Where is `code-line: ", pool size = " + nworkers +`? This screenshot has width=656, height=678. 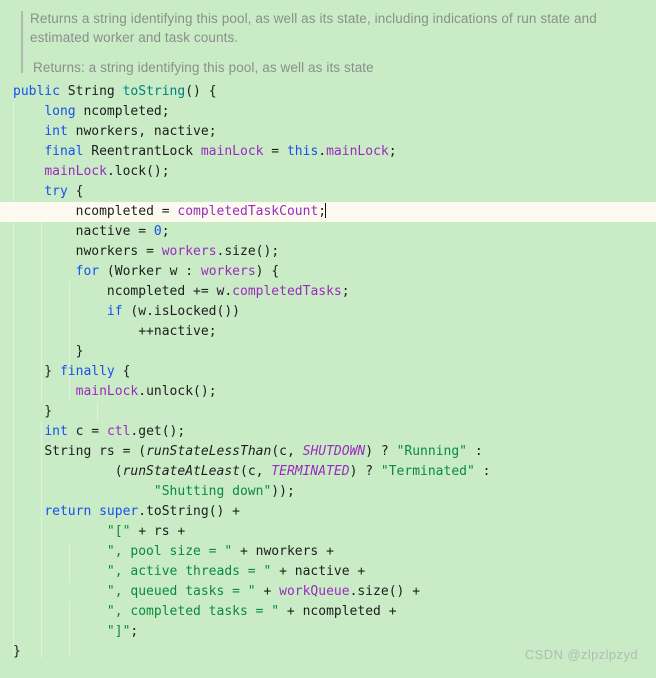 code-line: ", pool size = " + nworkers + is located at coordinates (328, 552).